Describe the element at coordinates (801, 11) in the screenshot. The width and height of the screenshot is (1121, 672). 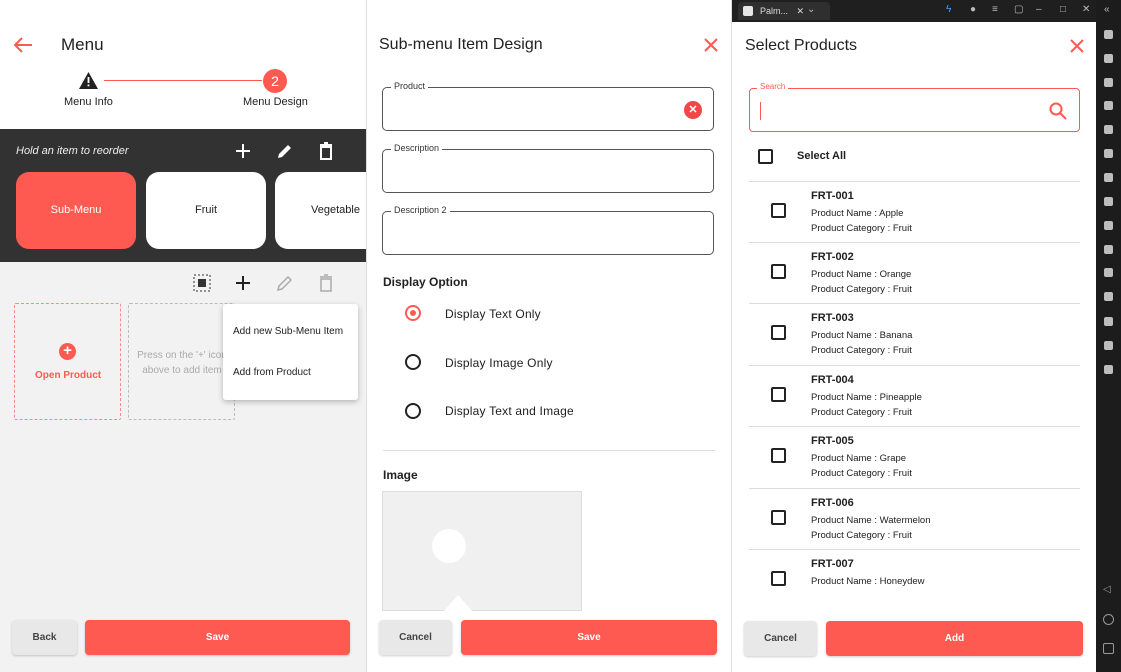
I see `tab-close-icon: ✕` at that location.